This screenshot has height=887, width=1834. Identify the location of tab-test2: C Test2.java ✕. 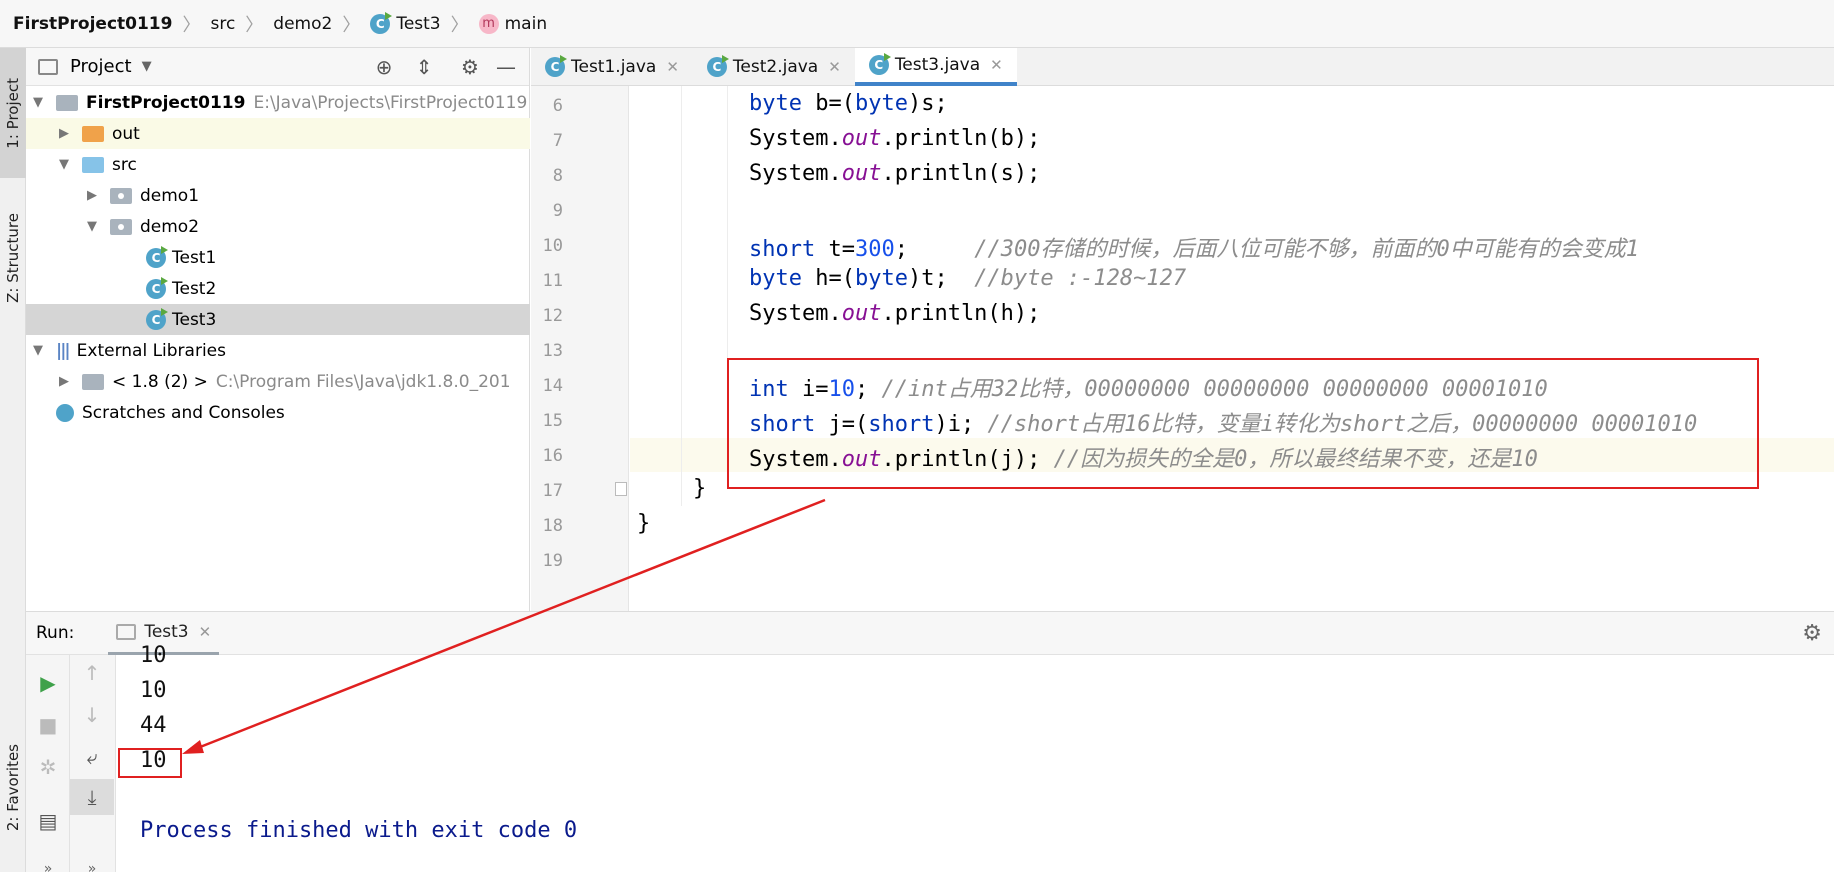
(774, 67).